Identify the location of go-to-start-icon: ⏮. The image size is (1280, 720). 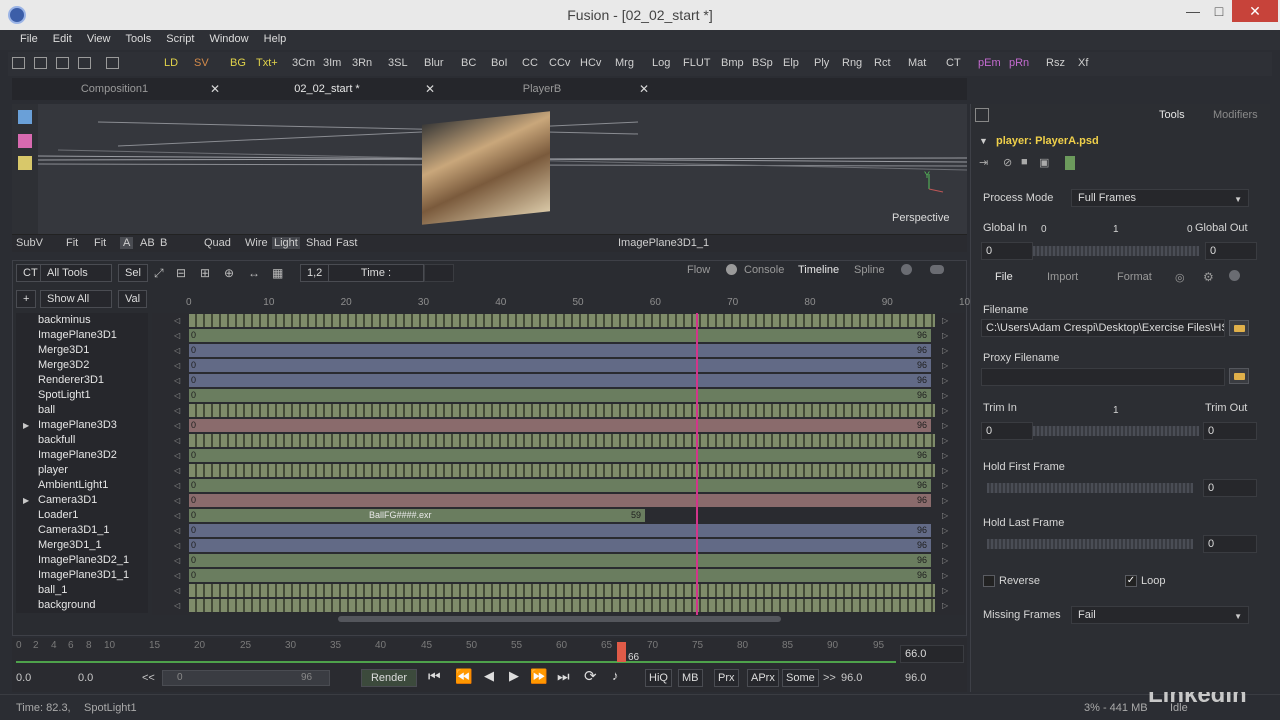
(434, 676).